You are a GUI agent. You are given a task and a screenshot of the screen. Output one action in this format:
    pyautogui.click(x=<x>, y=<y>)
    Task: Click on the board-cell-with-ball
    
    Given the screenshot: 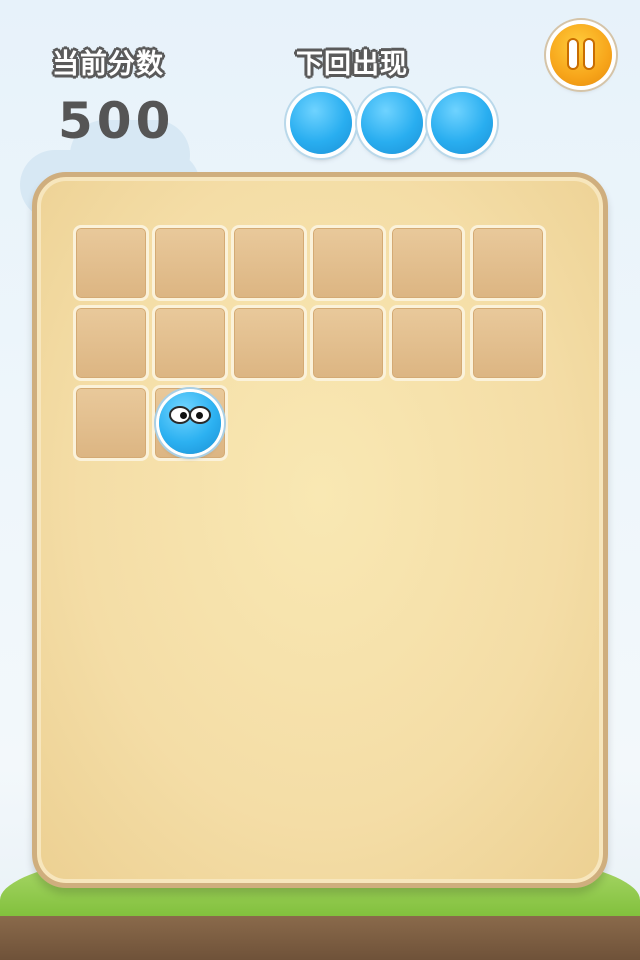 What is the action you would take?
    pyautogui.click(x=190, y=423)
    